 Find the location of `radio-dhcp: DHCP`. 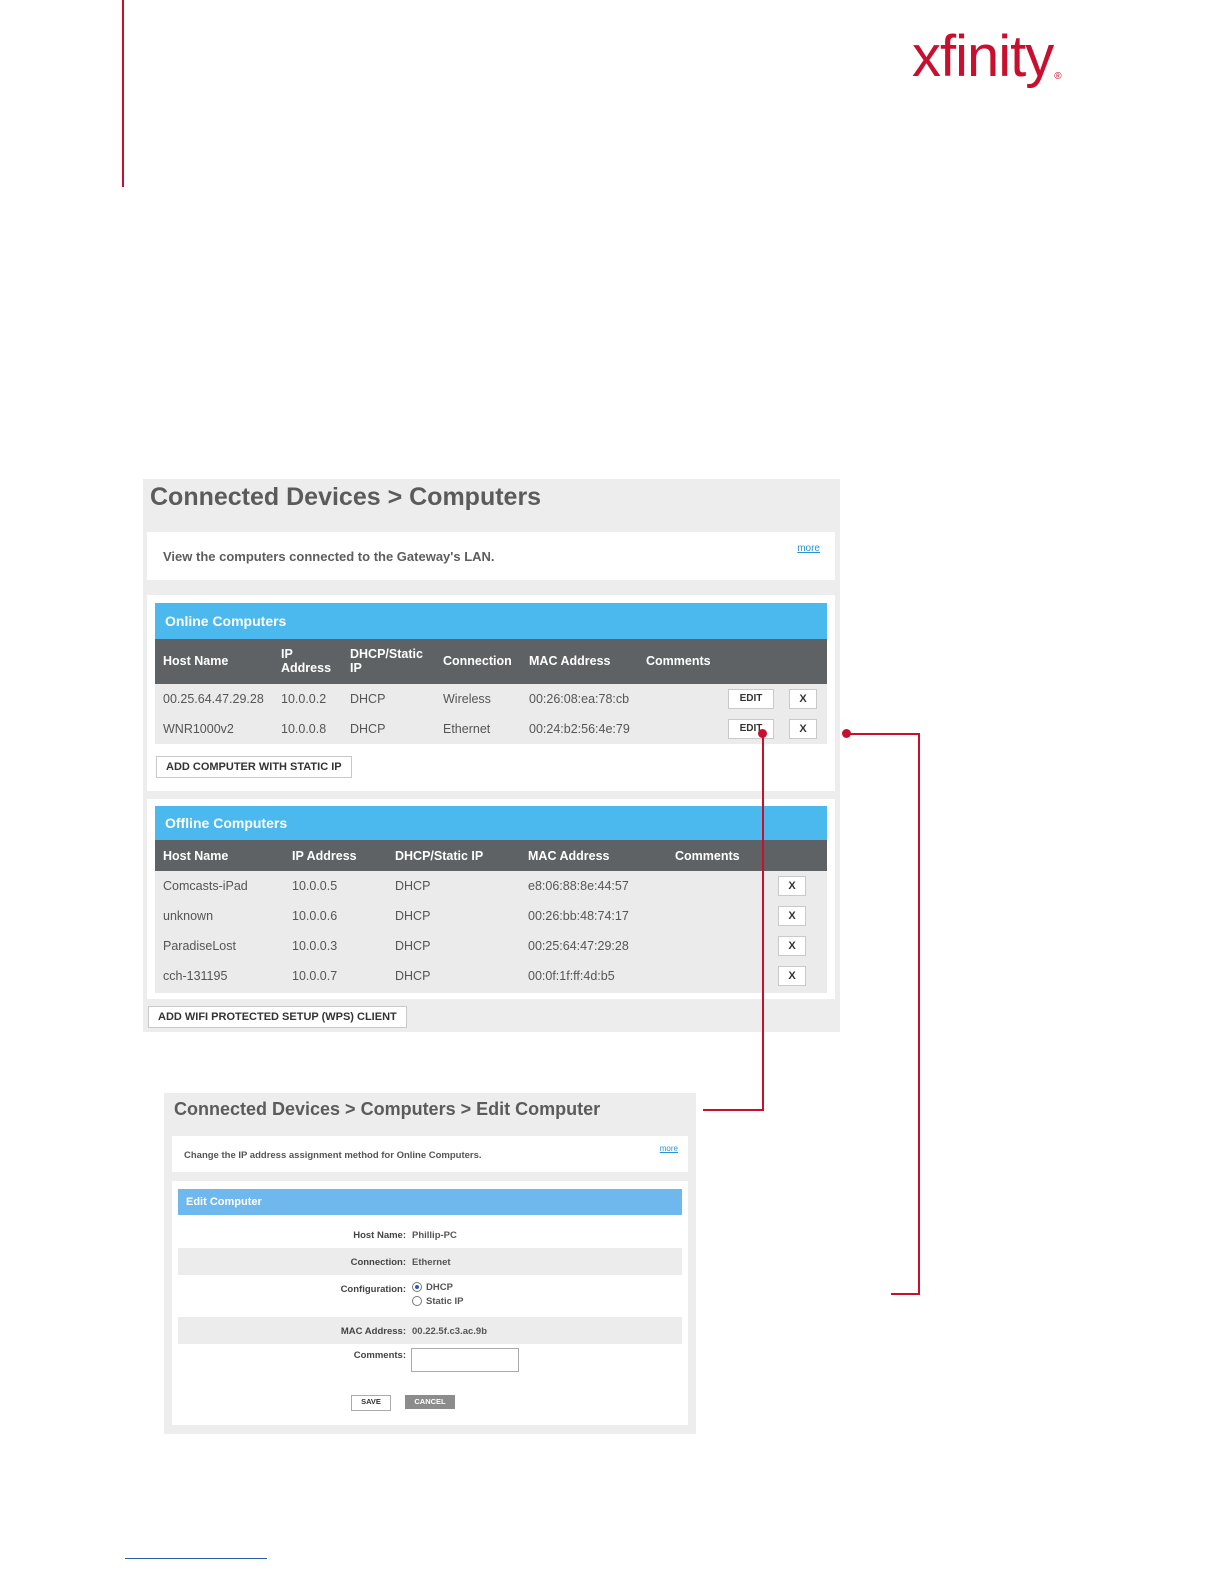

radio-dhcp: DHCP is located at coordinates (432, 1287).